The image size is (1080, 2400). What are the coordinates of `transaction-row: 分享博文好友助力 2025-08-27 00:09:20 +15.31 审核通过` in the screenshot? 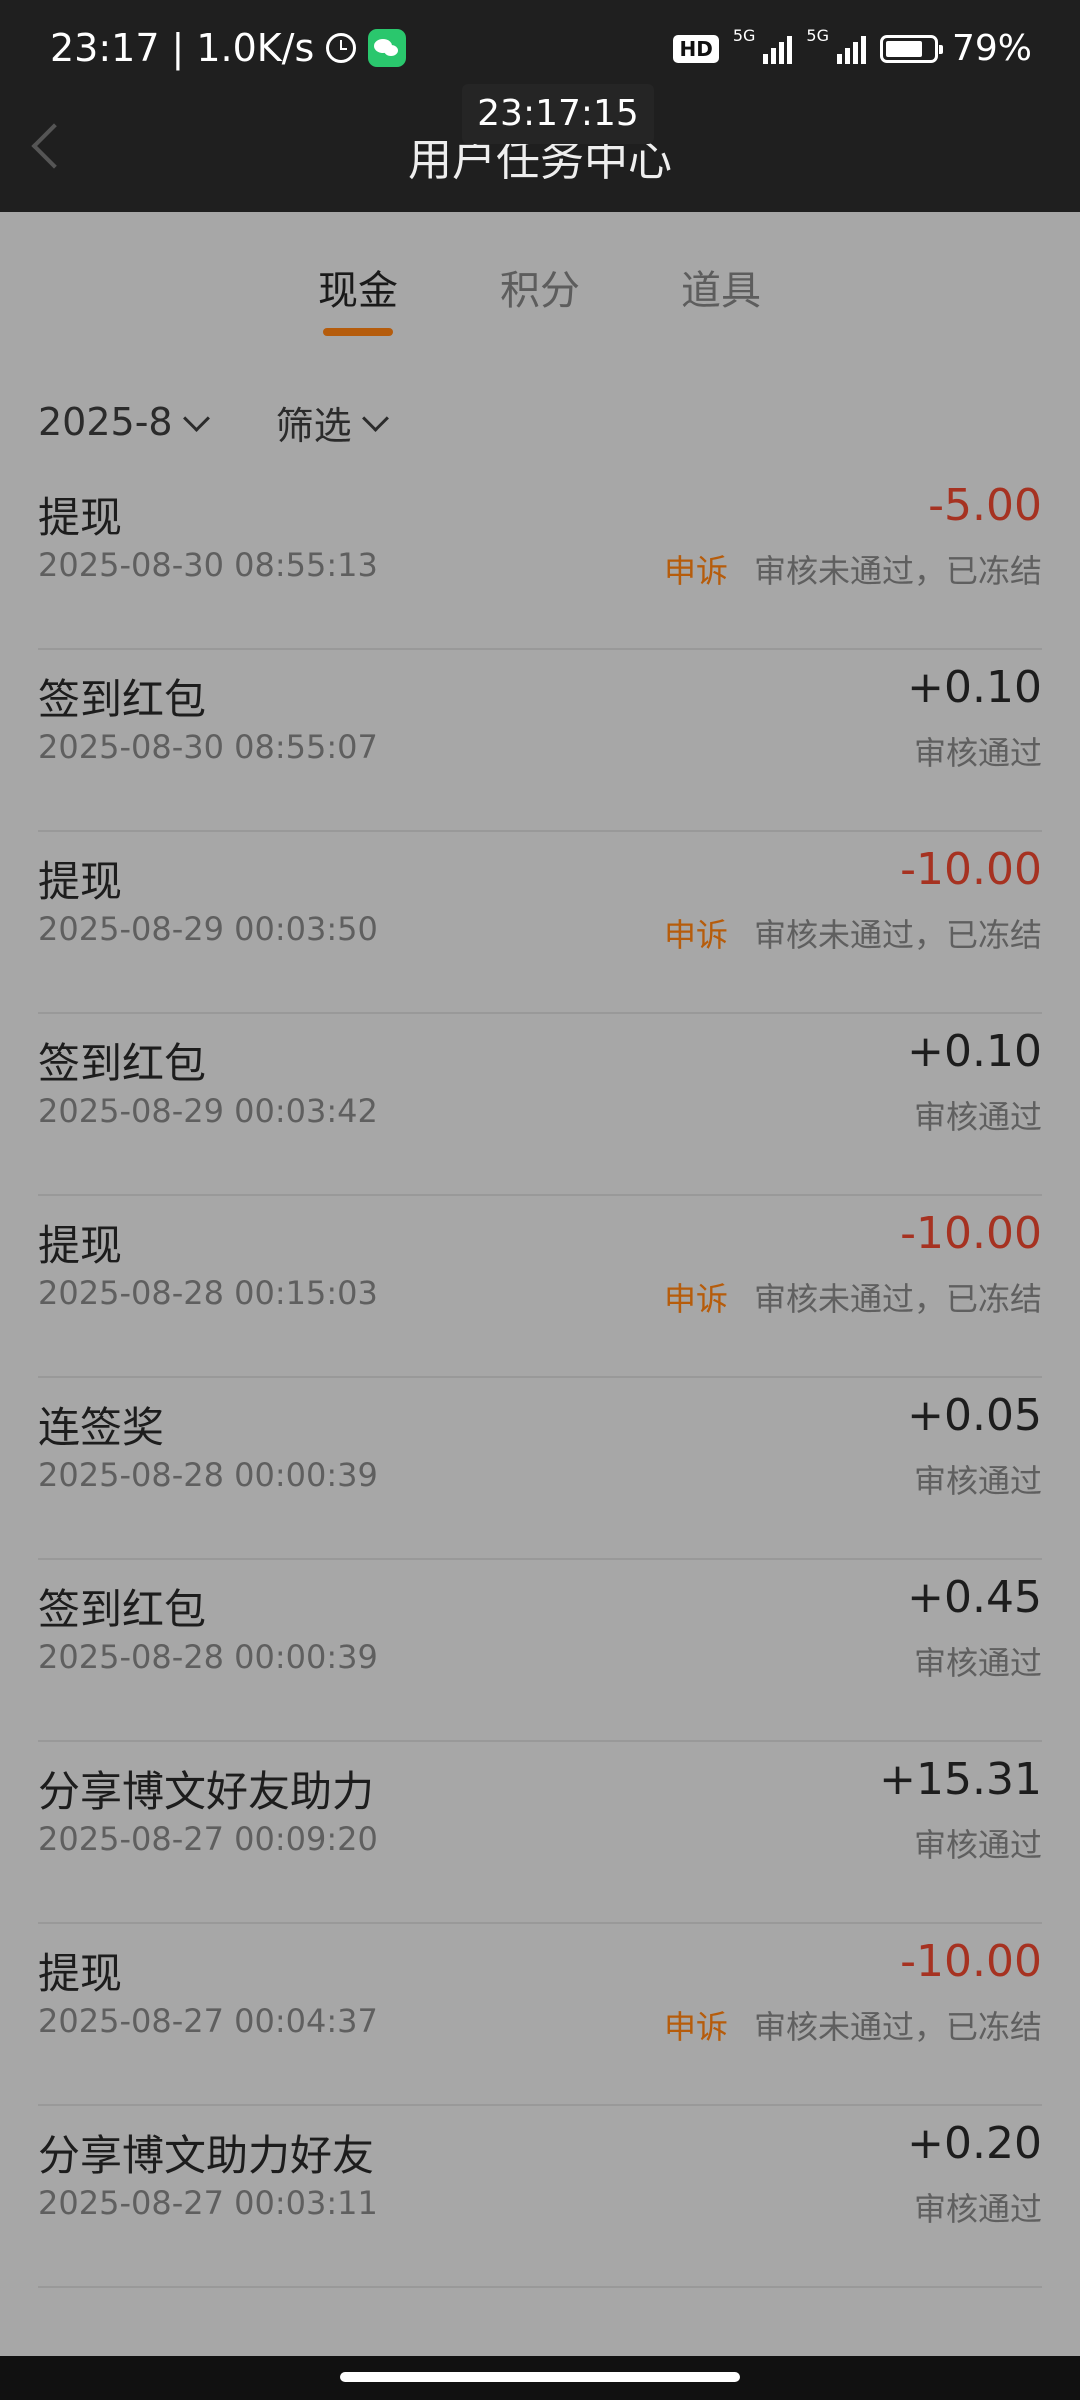 It's located at (540, 1833).